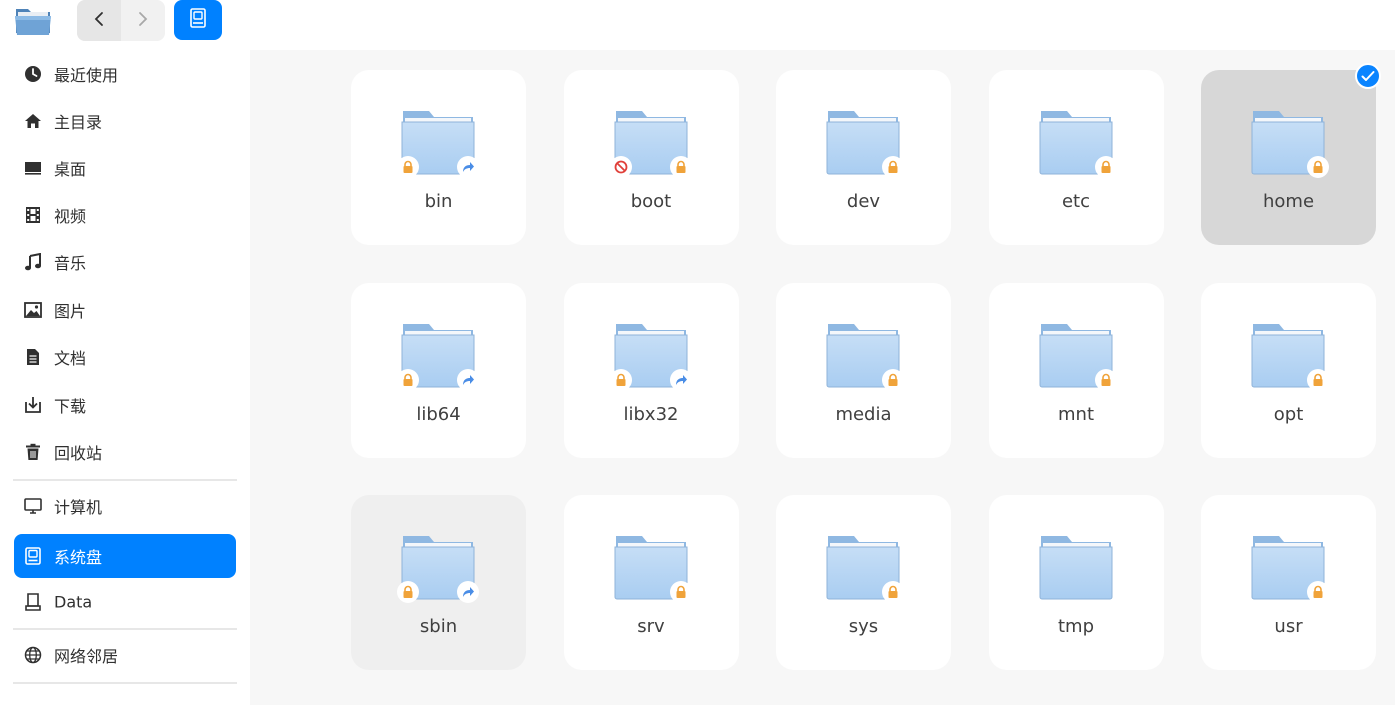 The image size is (1395, 705). Describe the element at coordinates (125, 215) in the screenshot. I see `sidebar-item-videos: 视频` at that location.